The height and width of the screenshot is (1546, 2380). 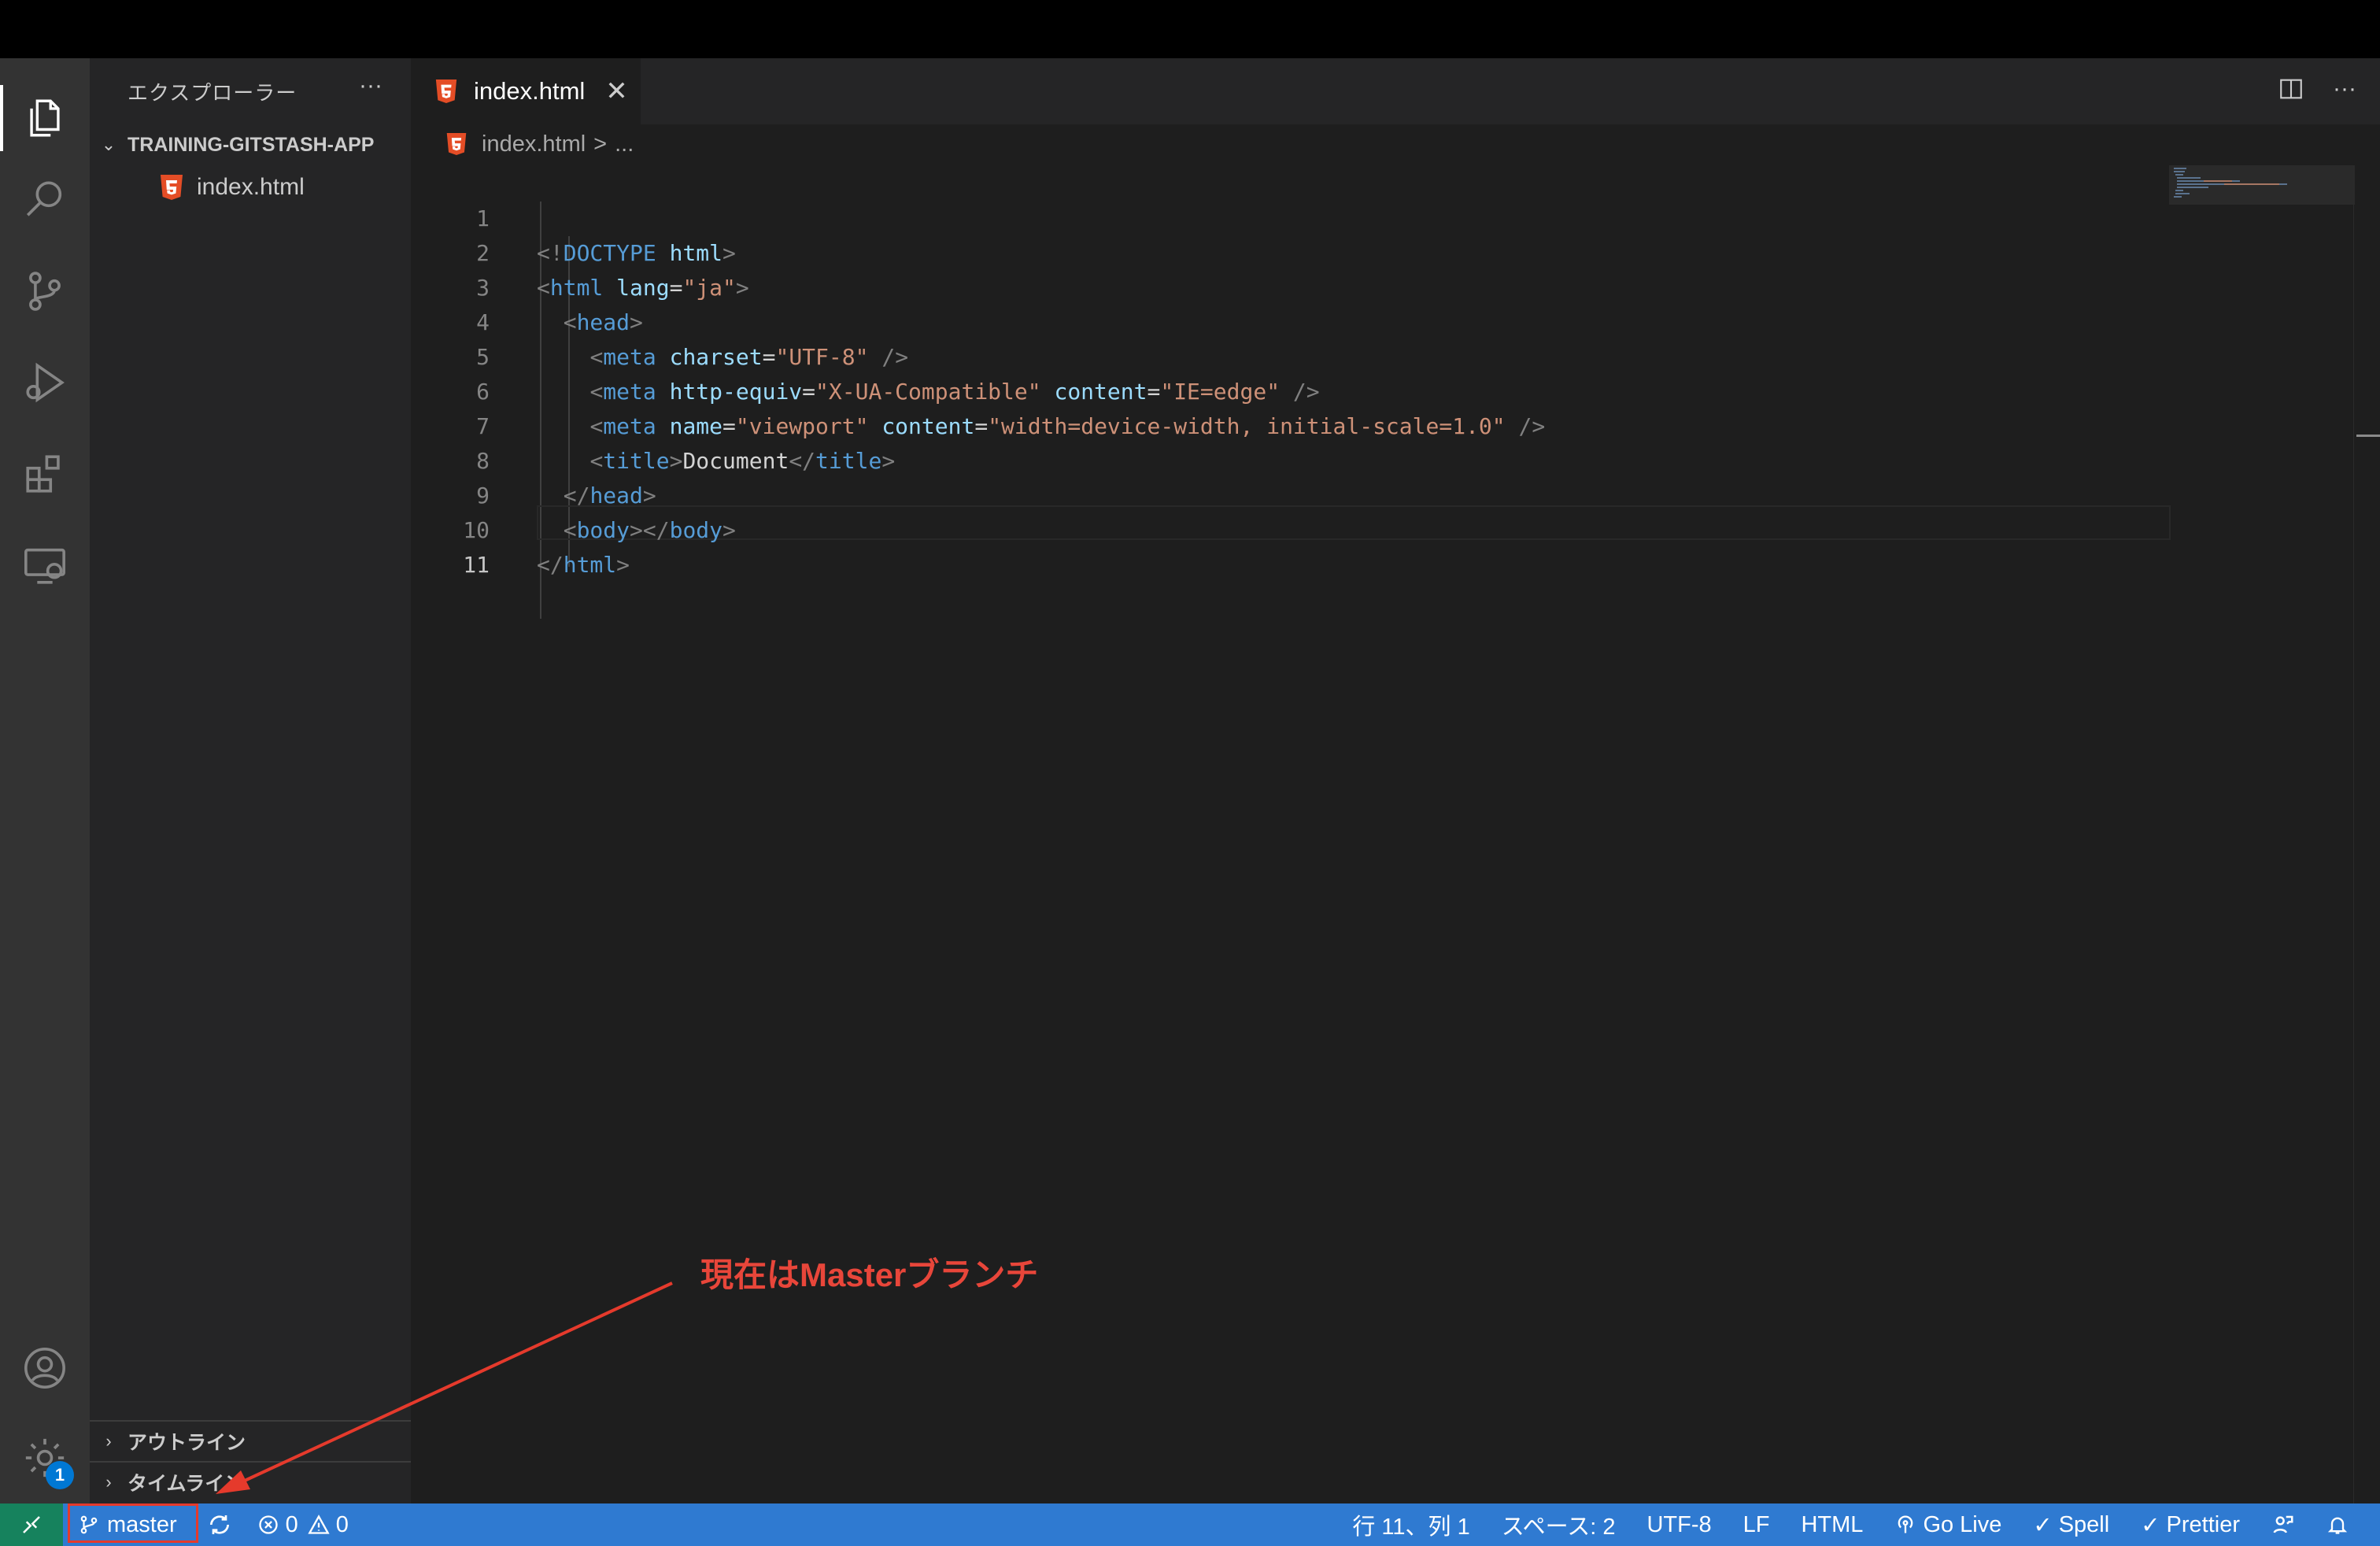 What do you see at coordinates (2291, 89) in the screenshot?
I see `split-editor-icon` at bounding box center [2291, 89].